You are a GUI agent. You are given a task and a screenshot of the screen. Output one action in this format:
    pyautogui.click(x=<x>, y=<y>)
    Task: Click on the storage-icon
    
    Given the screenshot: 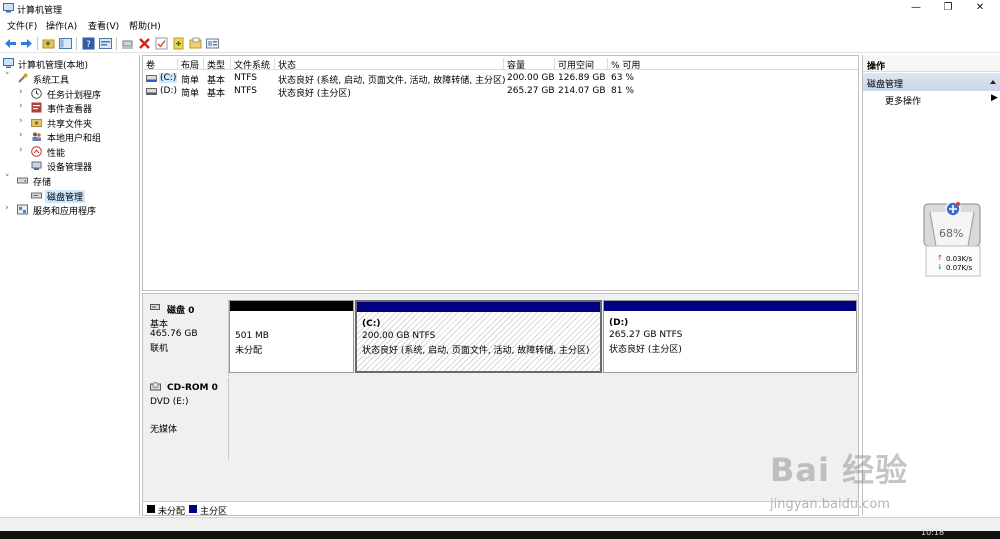 What is the action you would take?
    pyautogui.click(x=22, y=180)
    